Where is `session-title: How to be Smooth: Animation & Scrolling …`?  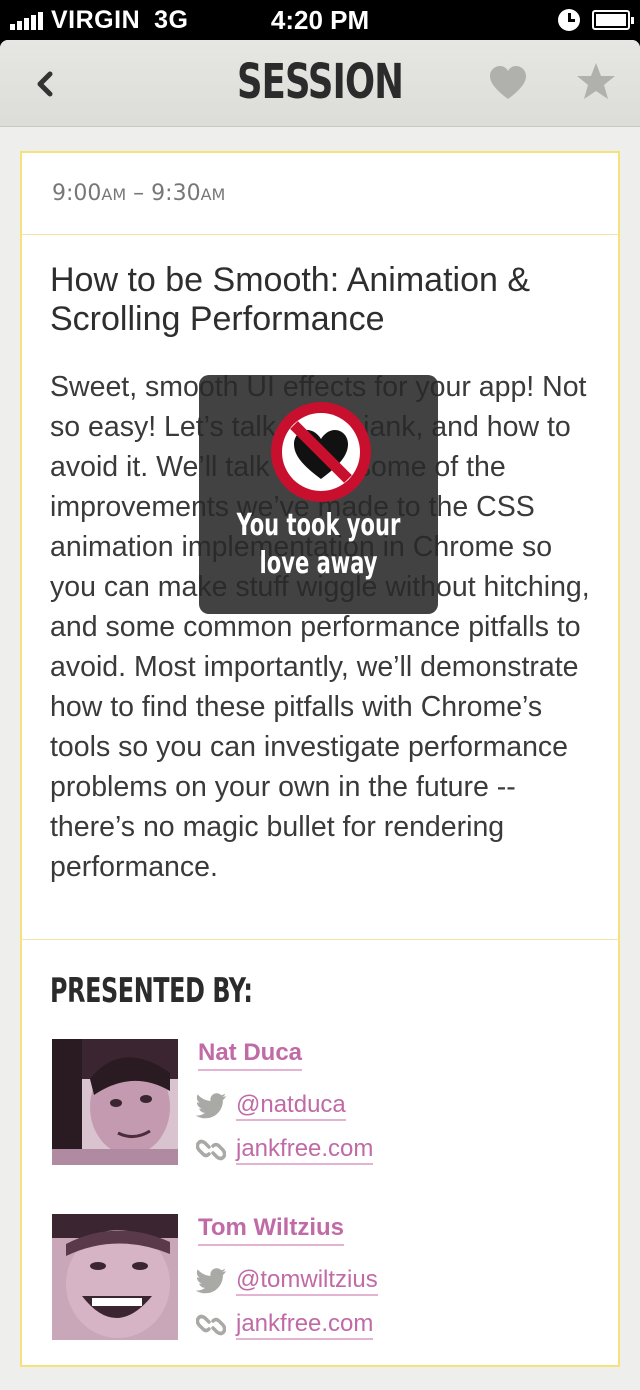 session-title: How to be Smooth: Animation & Scrolling … is located at coordinates (290, 299).